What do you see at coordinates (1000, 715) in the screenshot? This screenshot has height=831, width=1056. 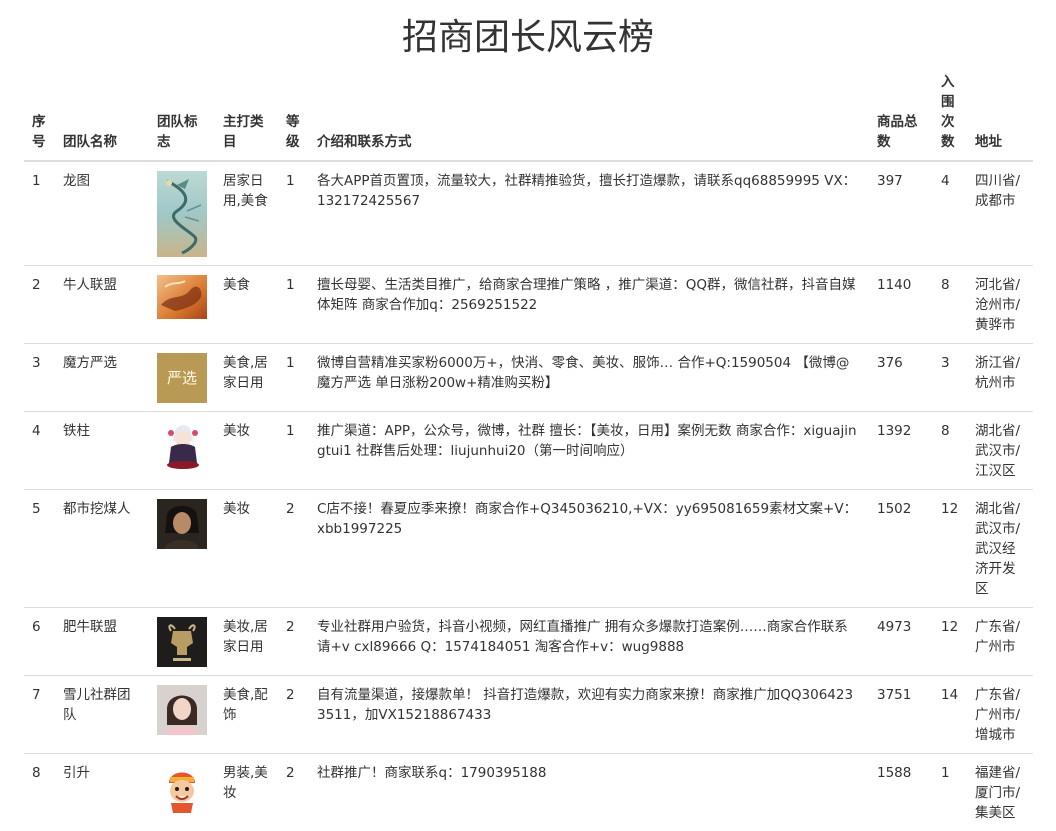 I see `address: 广东省/广州市/增城市` at bounding box center [1000, 715].